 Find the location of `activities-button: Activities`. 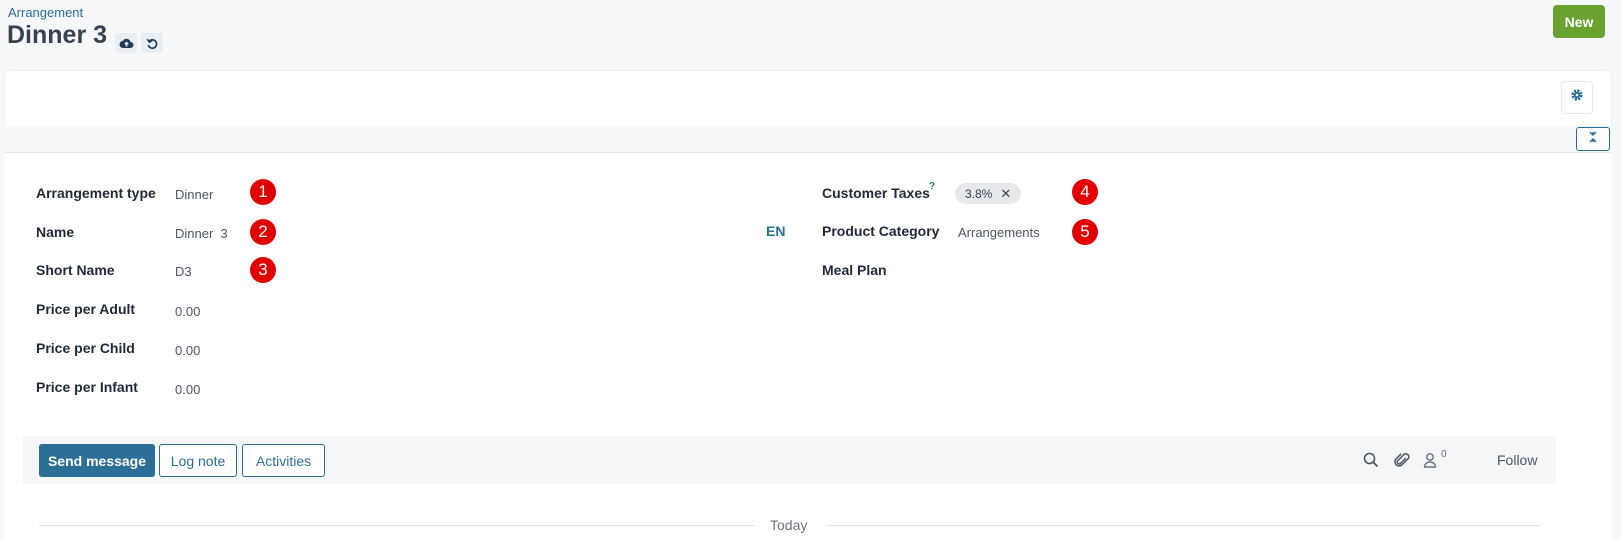

activities-button: Activities is located at coordinates (283, 460).